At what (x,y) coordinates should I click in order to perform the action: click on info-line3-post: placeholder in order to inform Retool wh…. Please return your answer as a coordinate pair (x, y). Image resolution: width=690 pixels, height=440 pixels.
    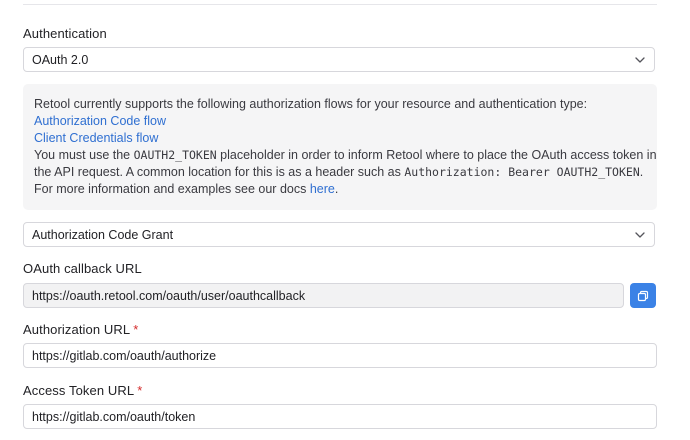
    Looking at the image, I should click on (436, 155).